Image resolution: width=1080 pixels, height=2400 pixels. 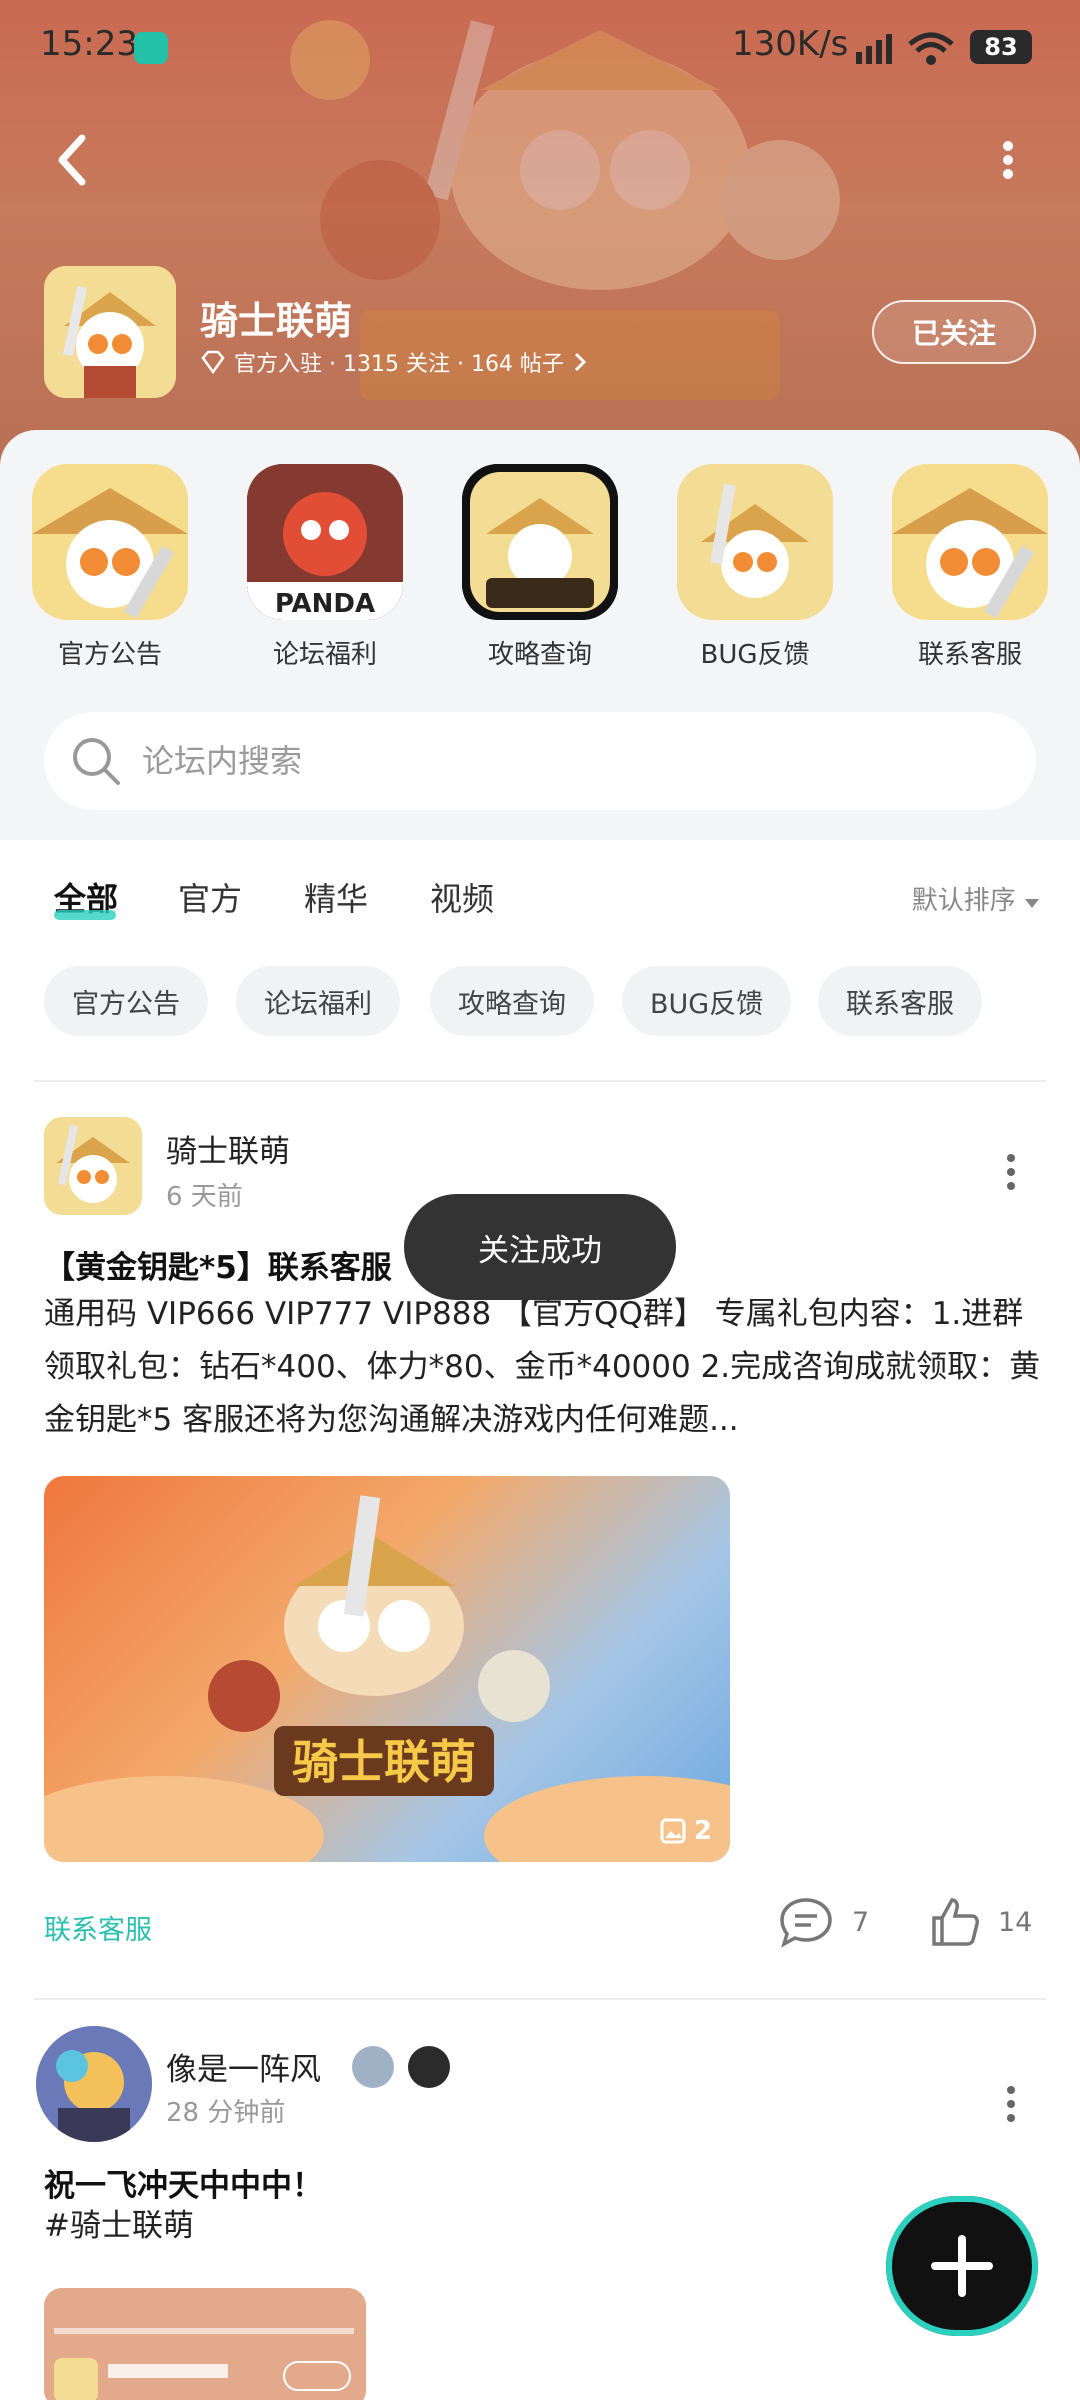 I want to click on chip-bug: BUG反馈, so click(x=707, y=1001).